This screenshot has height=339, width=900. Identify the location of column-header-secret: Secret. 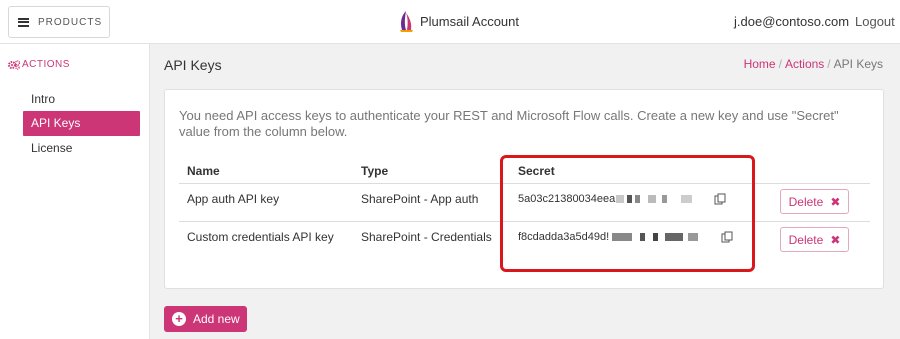
(536, 171).